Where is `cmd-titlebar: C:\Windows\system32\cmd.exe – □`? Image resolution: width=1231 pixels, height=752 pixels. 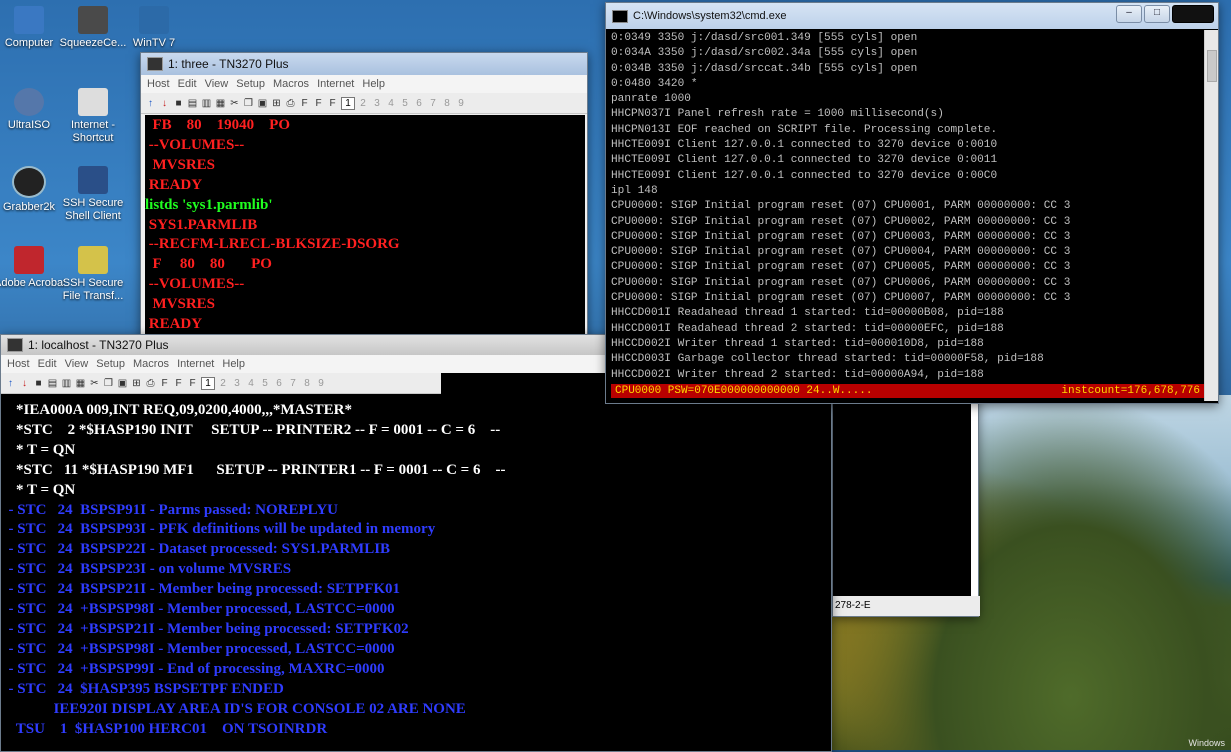 cmd-titlebar: C:\Windows\system32\cmd.exe – □ is located at coordinates (912, 16).